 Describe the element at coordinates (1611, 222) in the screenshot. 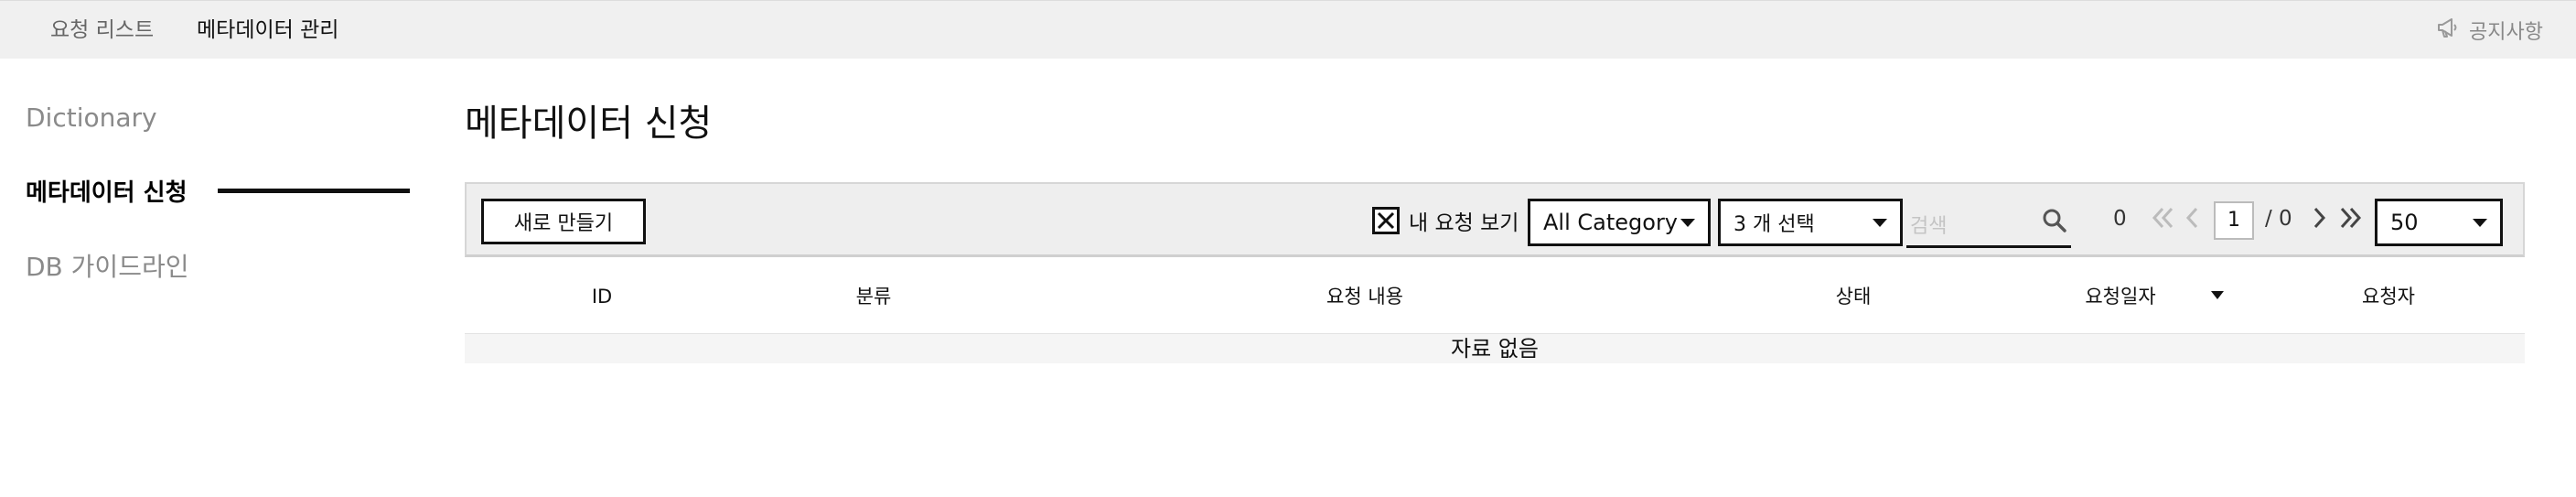

I see `category-select-value: All Category` at that location.